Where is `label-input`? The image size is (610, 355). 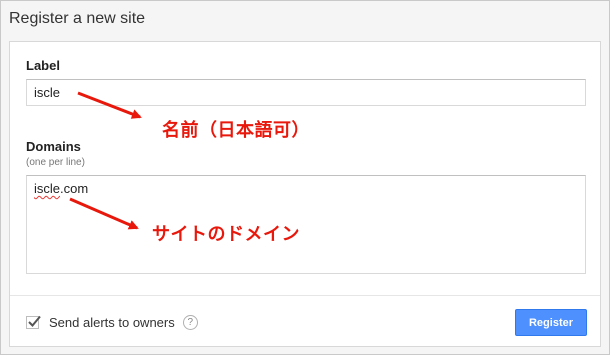 label-input is located at coordinates (306, 92).